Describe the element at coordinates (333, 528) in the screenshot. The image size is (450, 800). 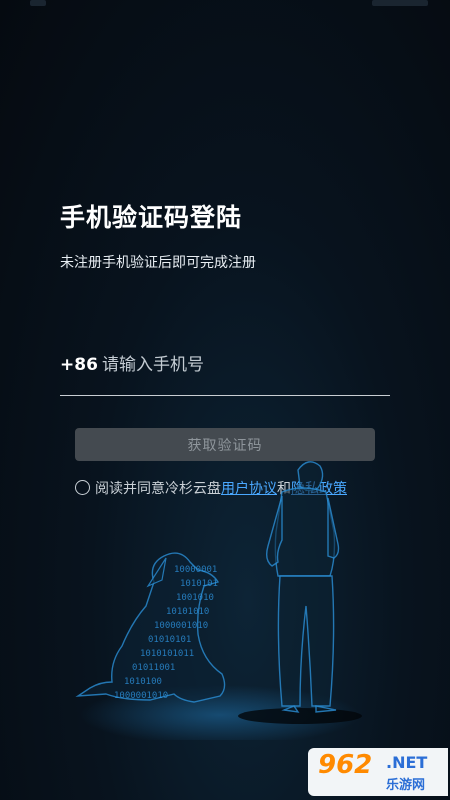
I see `person-arm-right` at that location.